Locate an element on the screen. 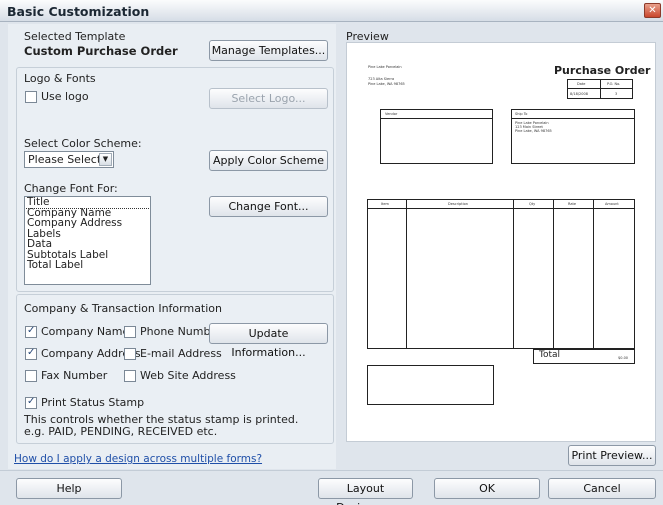 The width and height of the screenshot is (663, 505). email-address-checkbox is located at coordinates (130, 354).